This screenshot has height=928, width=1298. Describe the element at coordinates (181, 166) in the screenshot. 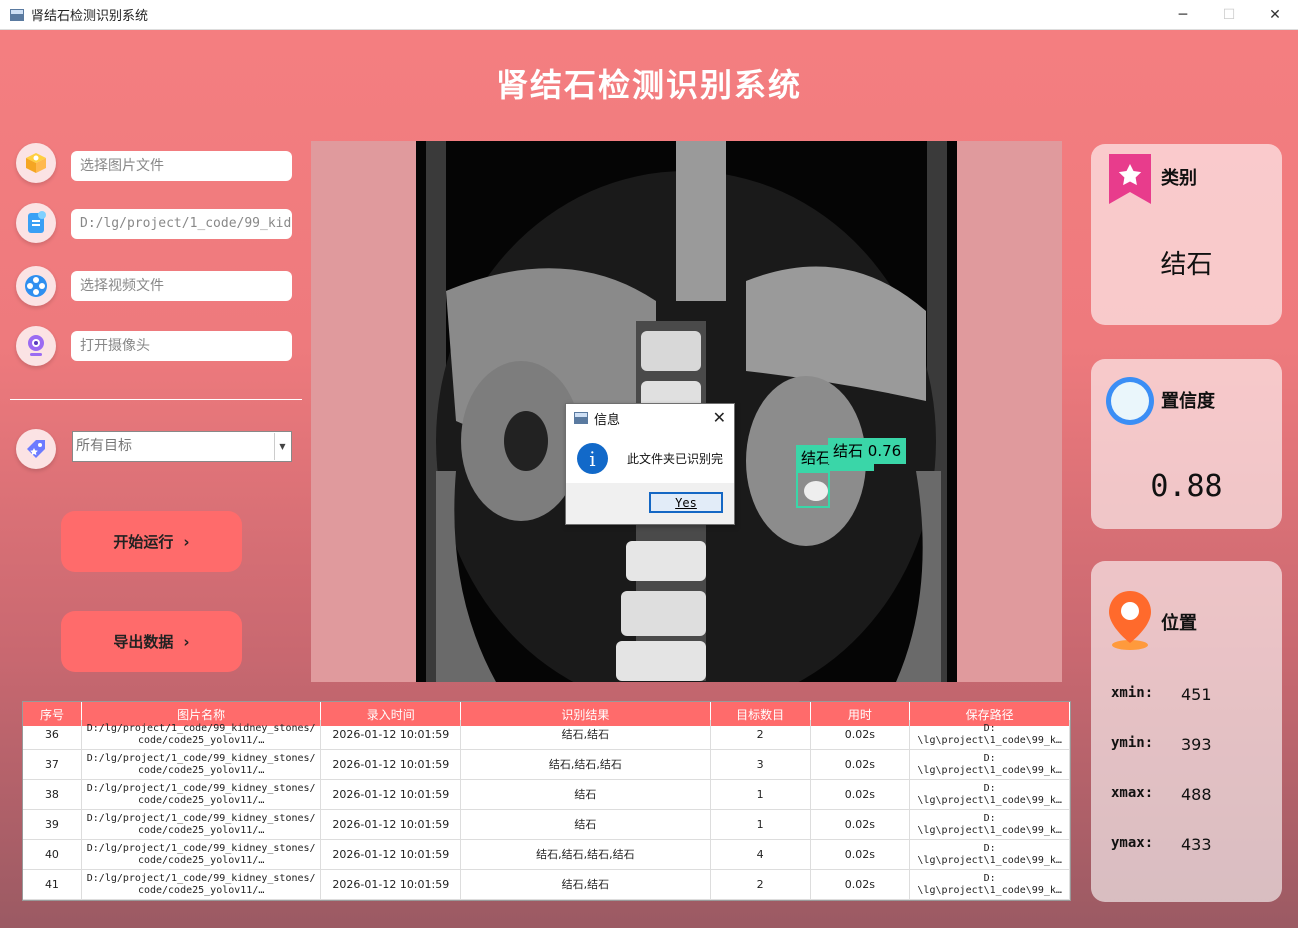

I see `image-file-input: 选择图片文件` at that location.